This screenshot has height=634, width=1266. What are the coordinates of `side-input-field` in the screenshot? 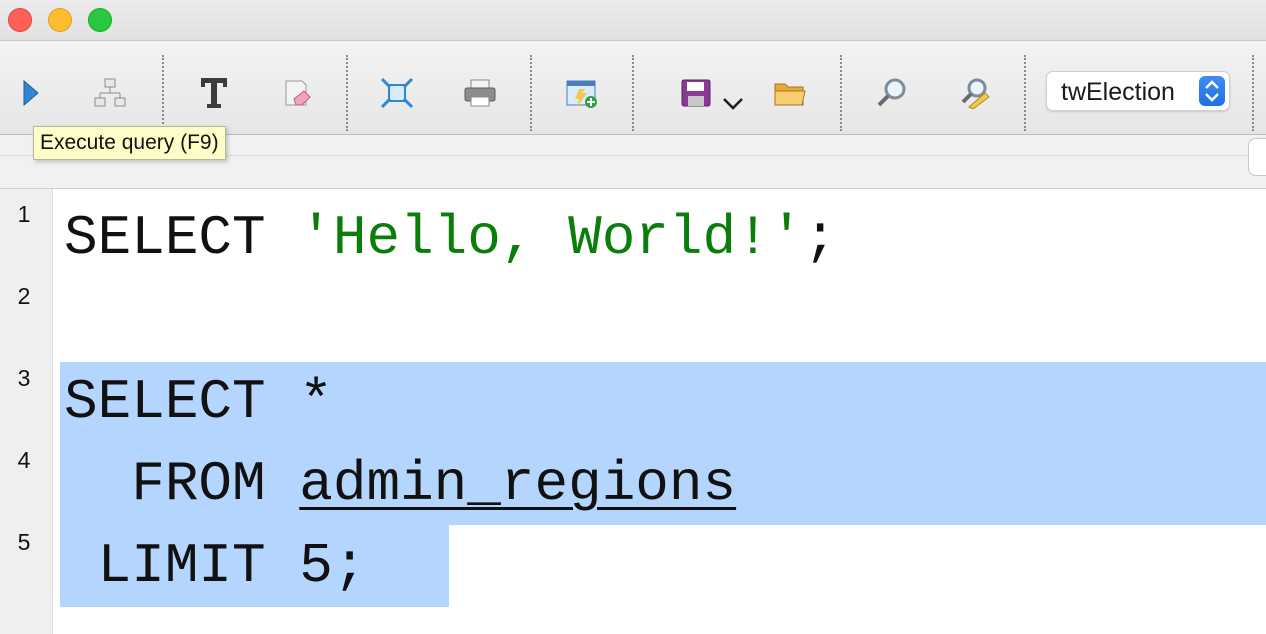 It's located at (1257, 157).